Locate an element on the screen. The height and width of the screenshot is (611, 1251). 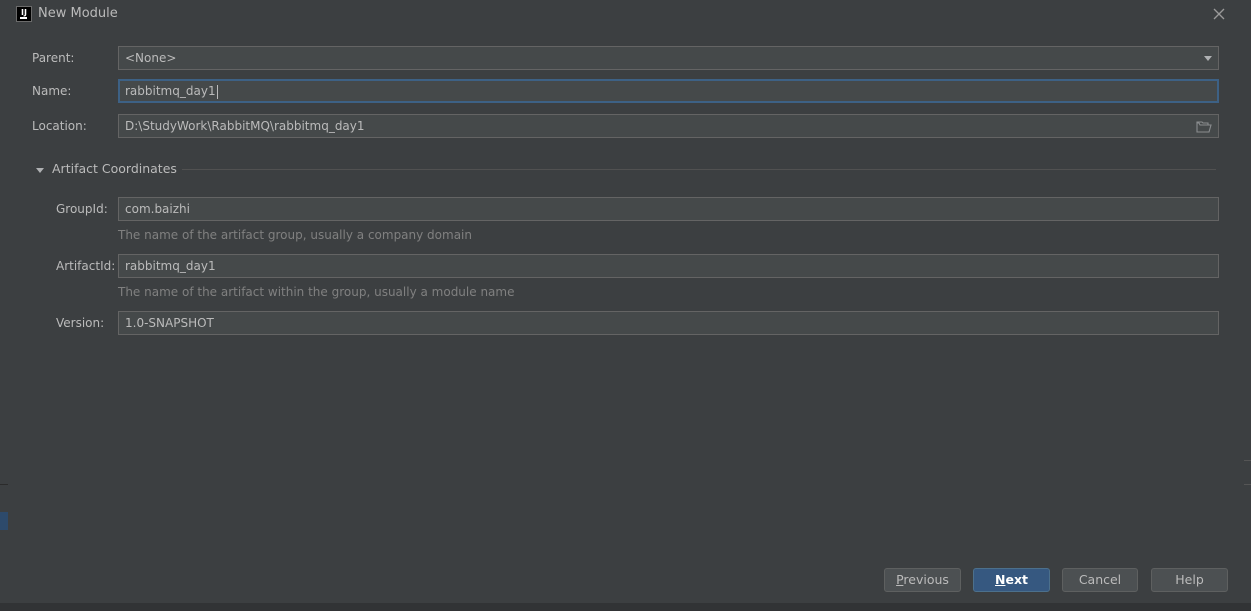
previous-button: Previous is located at coordinates (922, 580).